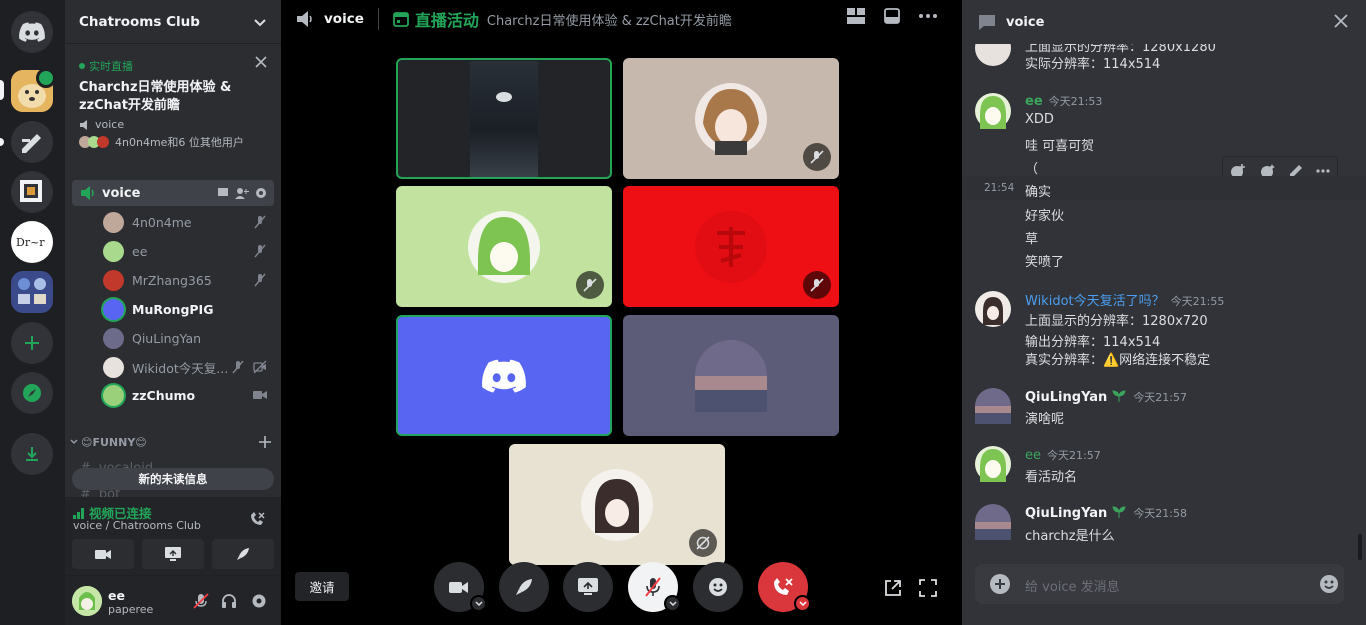  I want to click on inbox-icon, so click(892, 16).